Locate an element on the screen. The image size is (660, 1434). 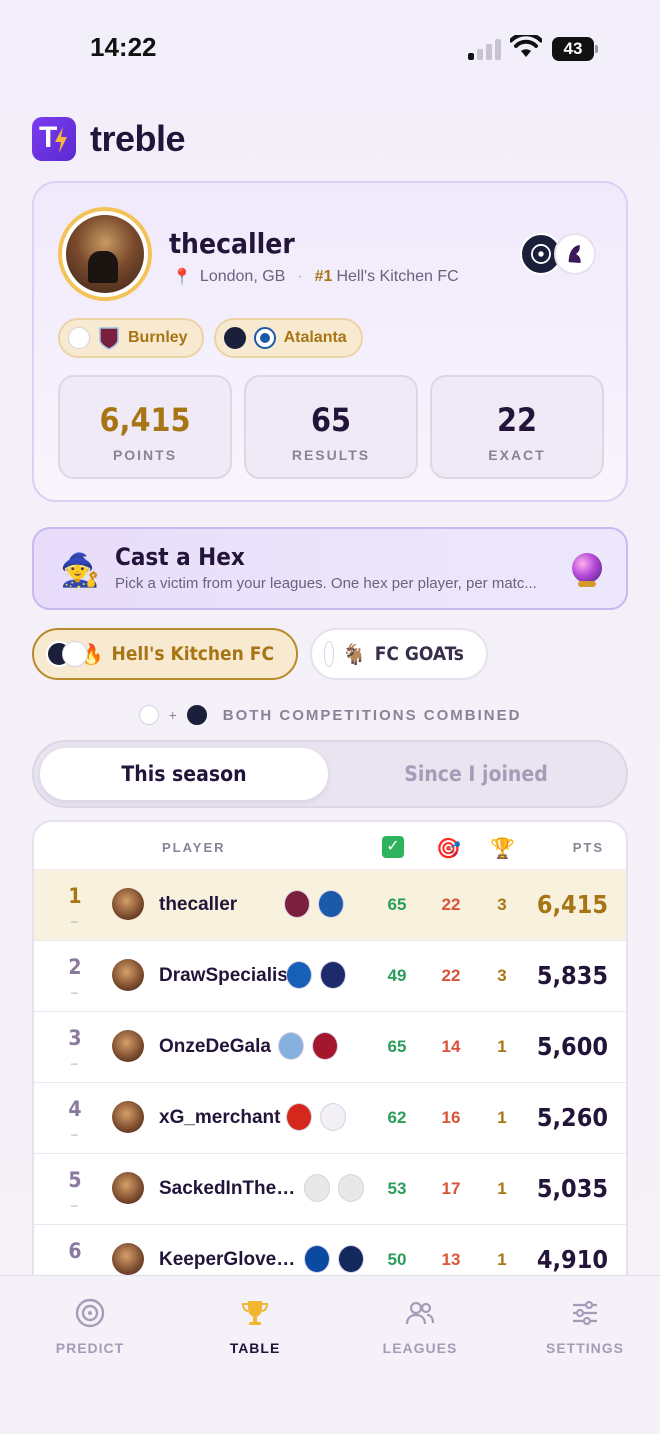
target-icon is located at coordinates (90, 1313).